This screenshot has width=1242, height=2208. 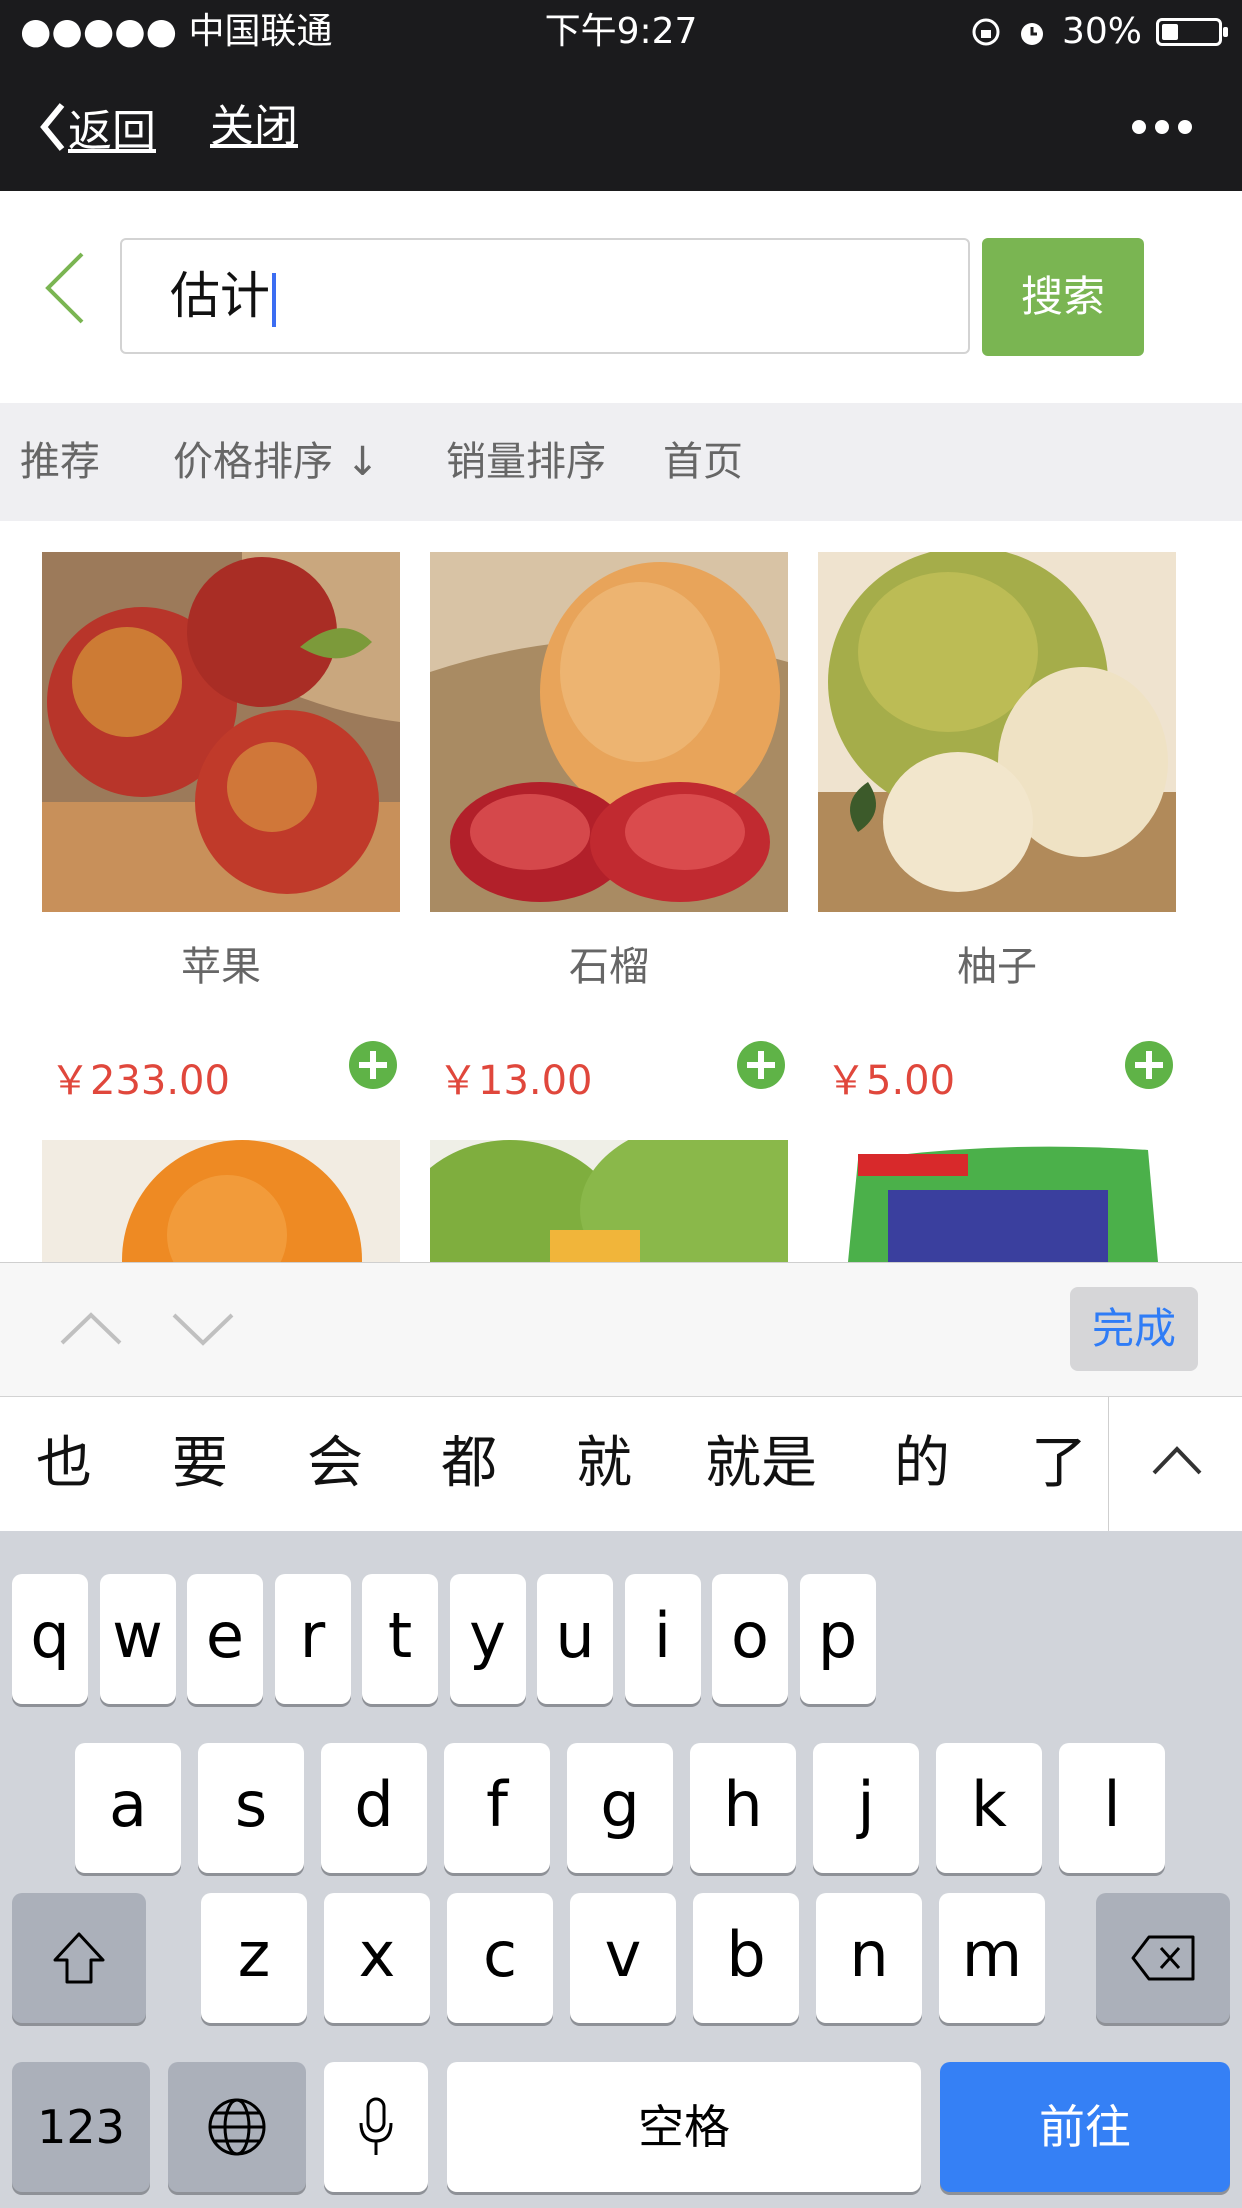 I want to click on key-j: j, so click(x=866, y=1808).